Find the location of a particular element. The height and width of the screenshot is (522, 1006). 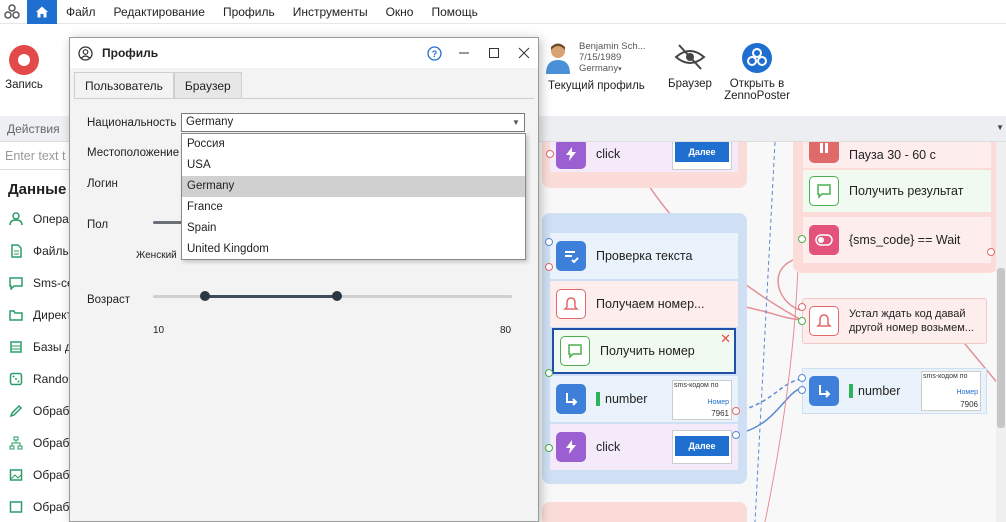

tab-user: Пользователь is located at coordinates (124, 85).